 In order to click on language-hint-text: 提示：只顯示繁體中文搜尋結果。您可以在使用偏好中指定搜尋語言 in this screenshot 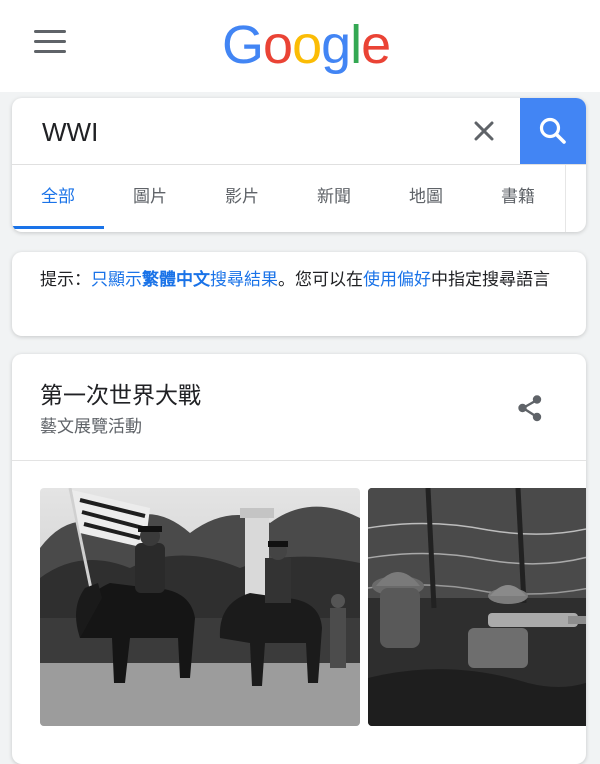, I will do `click(305, 280)`.